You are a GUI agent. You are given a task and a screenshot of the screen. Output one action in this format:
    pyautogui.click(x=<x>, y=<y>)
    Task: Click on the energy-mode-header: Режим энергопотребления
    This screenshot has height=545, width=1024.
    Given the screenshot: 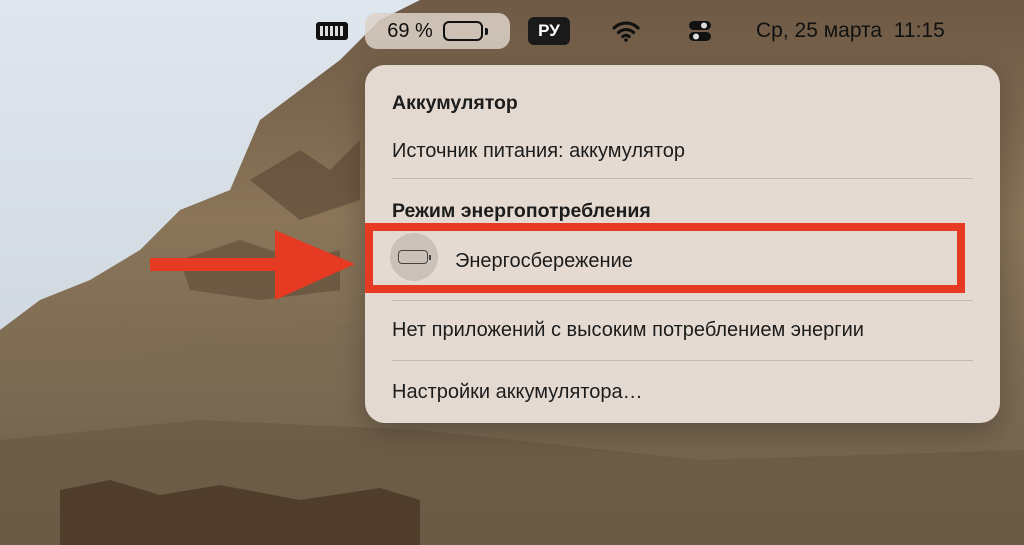 What is the action you would take?
    pyautogui.click(x=521, y=211)
    